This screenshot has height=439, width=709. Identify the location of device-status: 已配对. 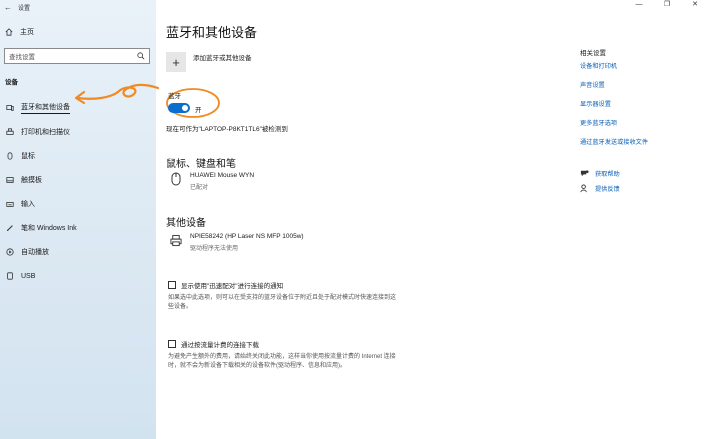
(199, 188).